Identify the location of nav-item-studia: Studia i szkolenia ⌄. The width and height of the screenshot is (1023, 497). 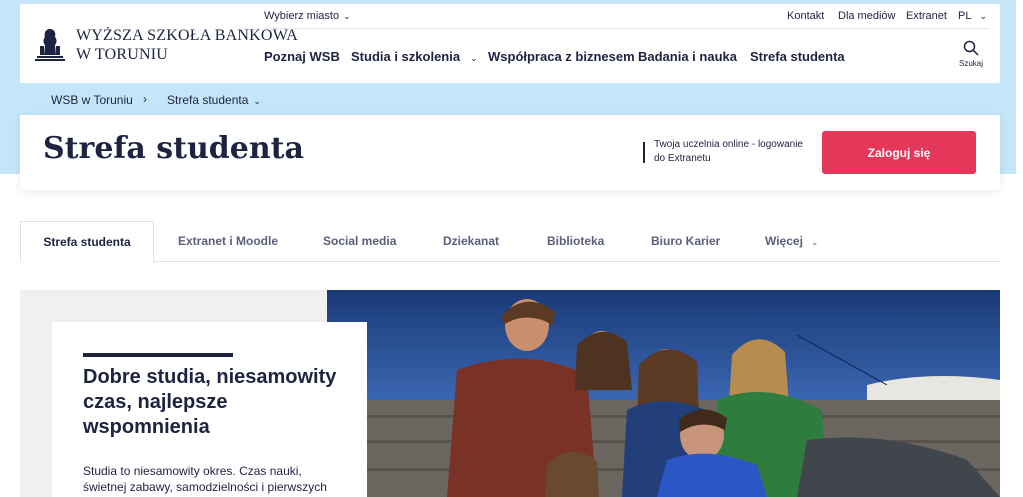
(414, 56).